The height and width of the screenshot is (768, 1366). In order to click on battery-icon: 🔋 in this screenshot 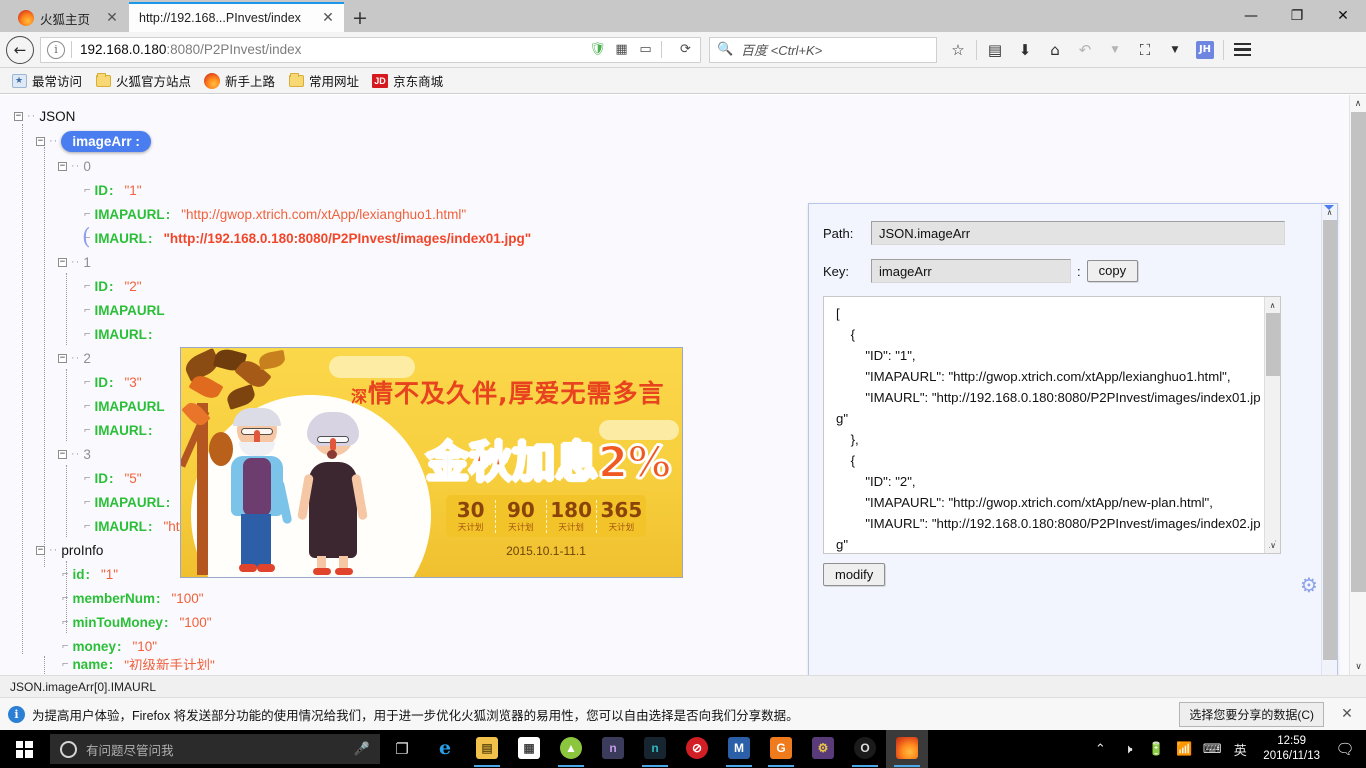, I will do `click(1156, 749)`.